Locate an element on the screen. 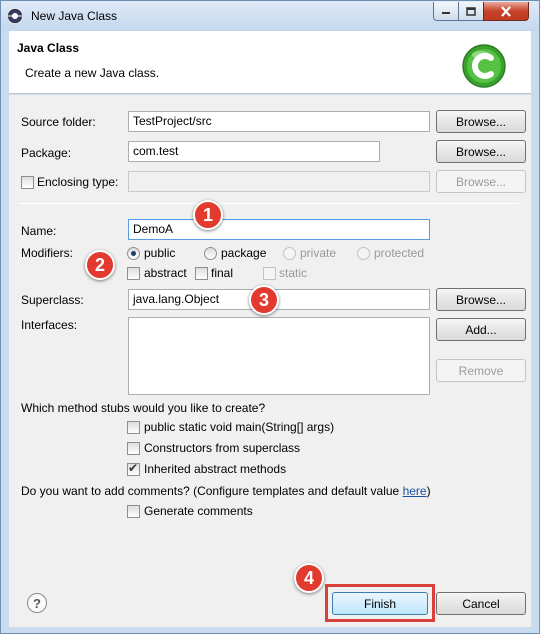 The width and height of the screenshot is (540, 634). modifier-final-checkbox is located at coordinates (201, 273).